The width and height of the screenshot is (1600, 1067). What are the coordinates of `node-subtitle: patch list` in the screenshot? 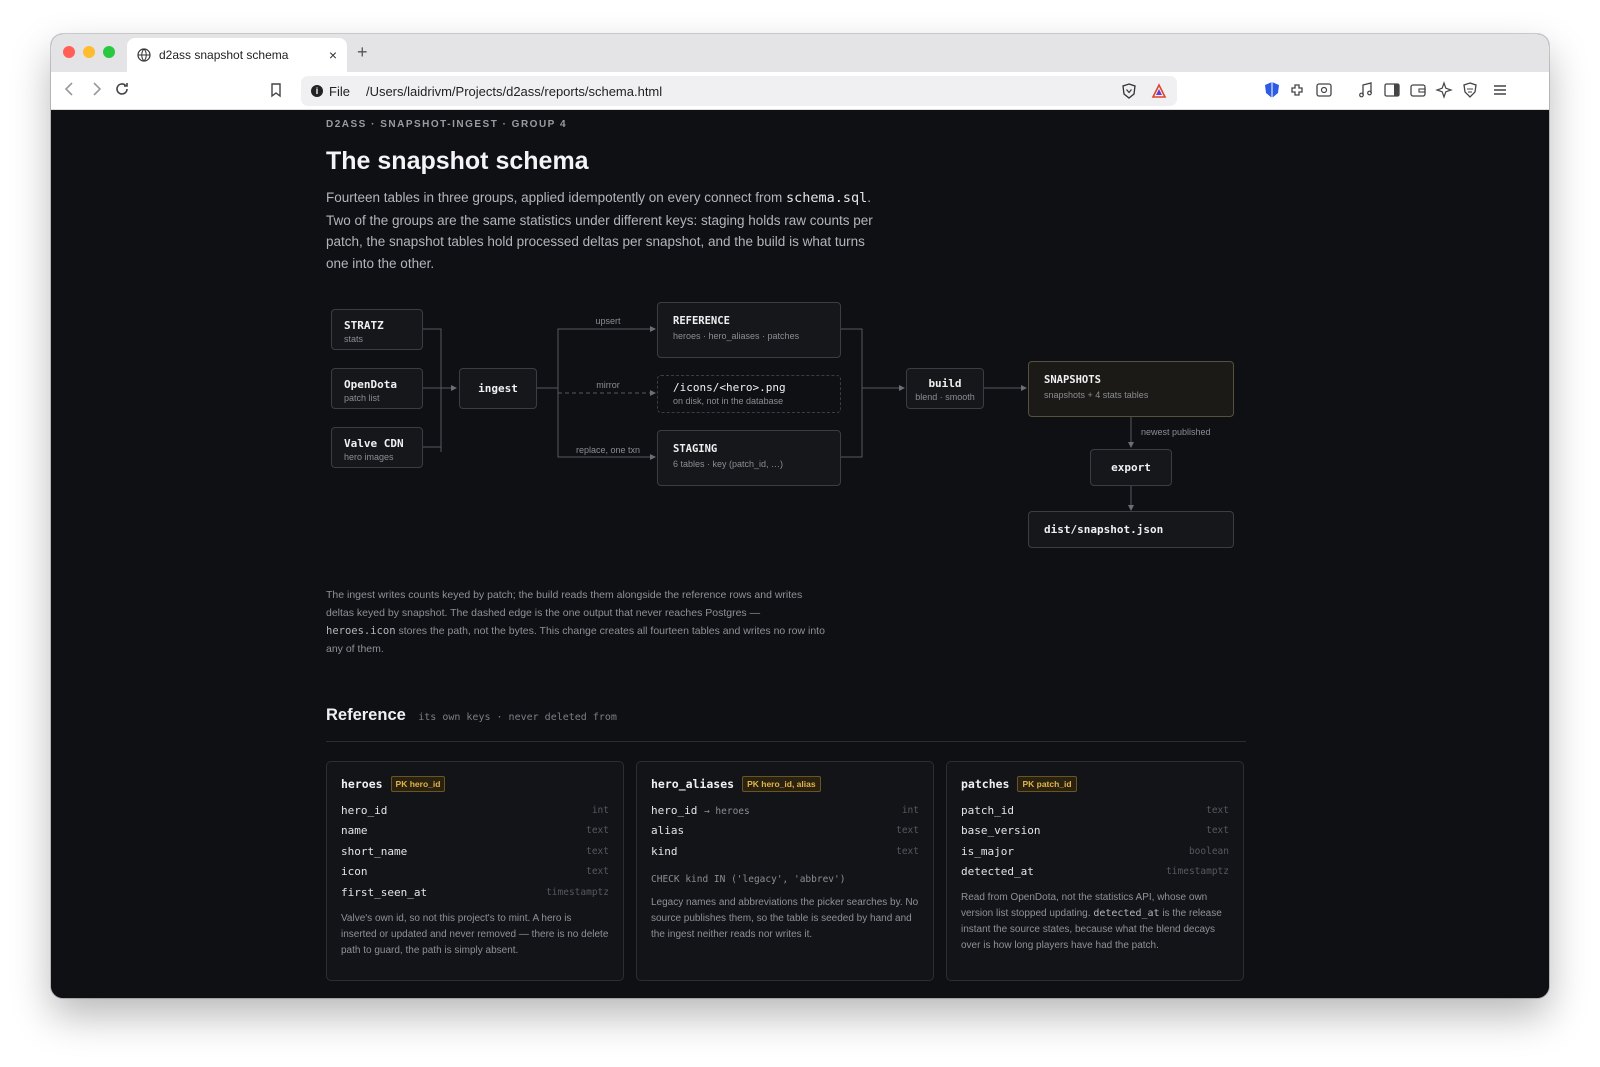 It's located at (362, 398).